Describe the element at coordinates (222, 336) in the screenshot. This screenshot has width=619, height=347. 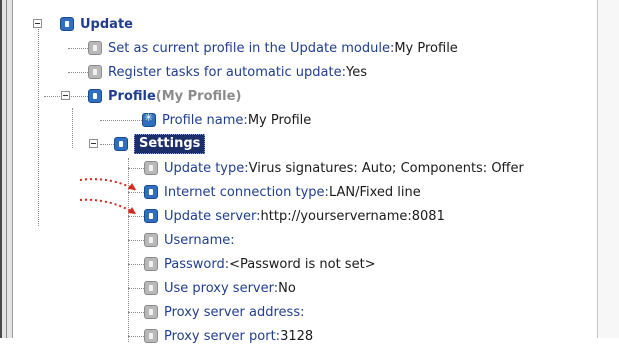
I see `setting-key: Proxy server port:` at that location.